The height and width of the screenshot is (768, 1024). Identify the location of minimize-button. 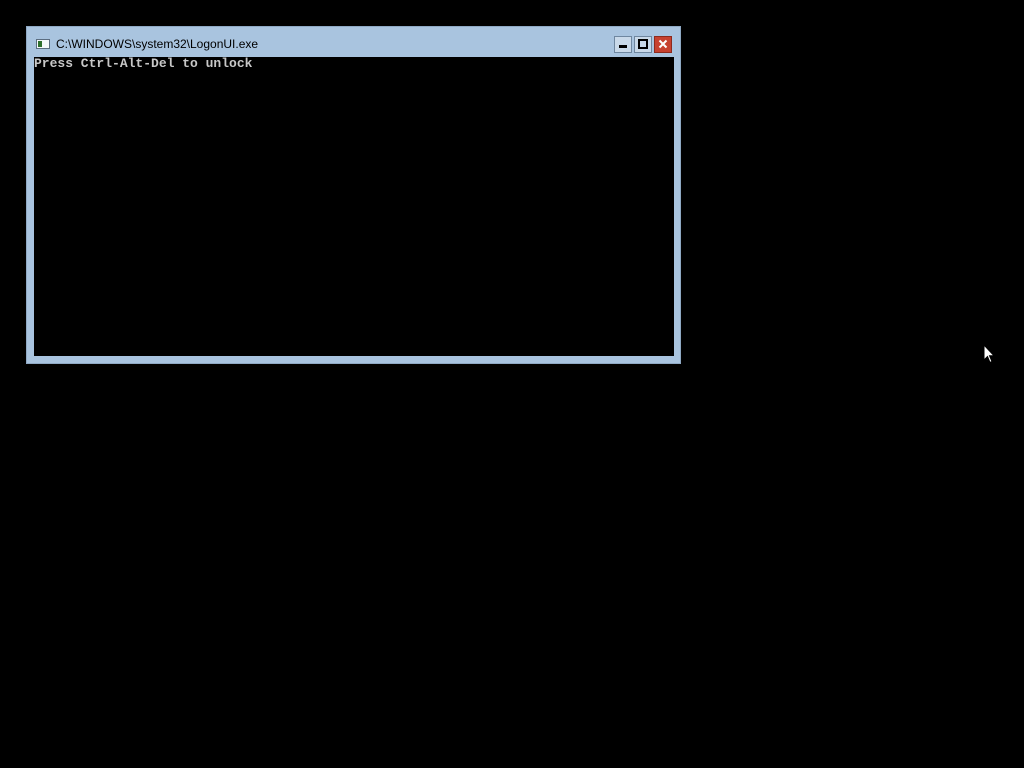
(623, 44).